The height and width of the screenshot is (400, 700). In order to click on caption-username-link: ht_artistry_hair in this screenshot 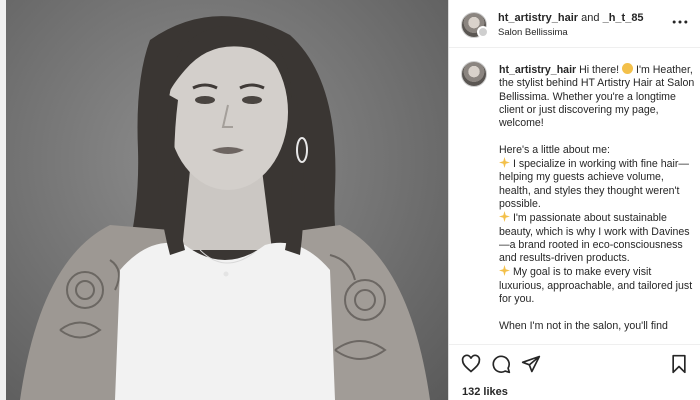, I will do `click(537, 70)`.